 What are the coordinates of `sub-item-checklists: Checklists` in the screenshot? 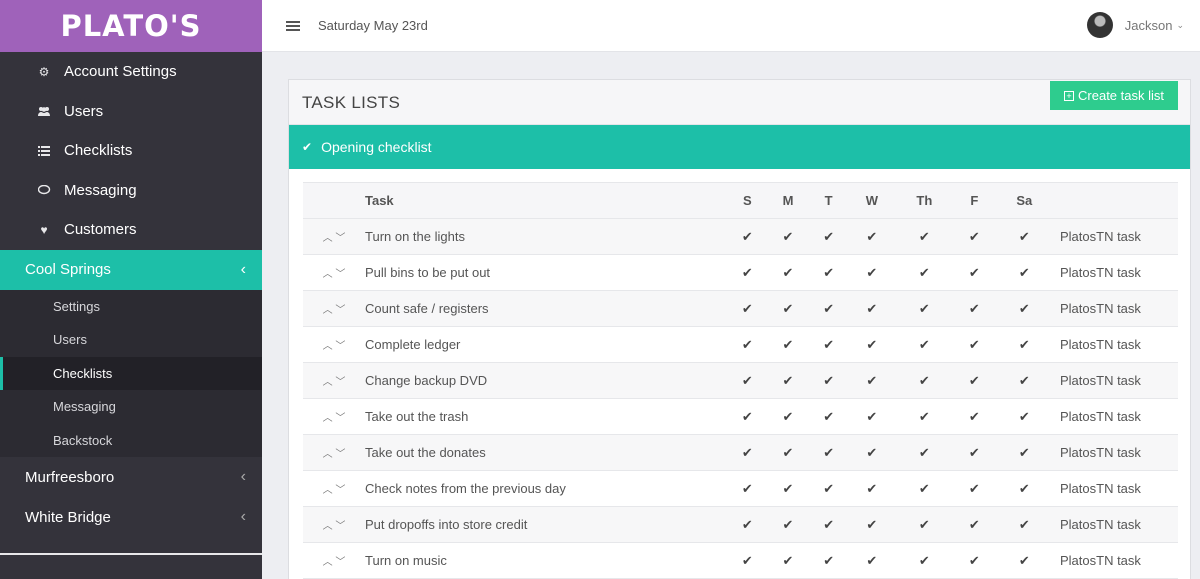 It's located at (131, 373).